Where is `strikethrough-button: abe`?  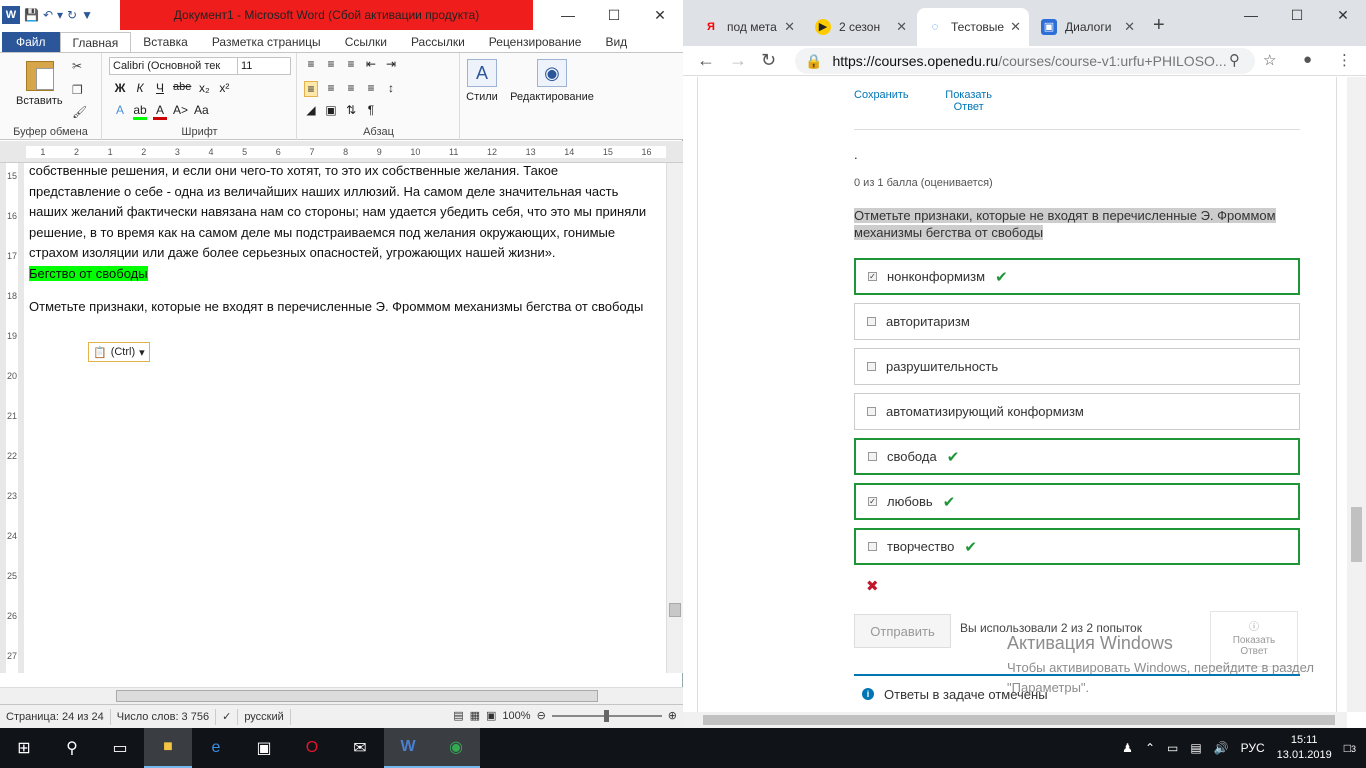
strikethrough-button: abe is located at coordinates (182, 88).